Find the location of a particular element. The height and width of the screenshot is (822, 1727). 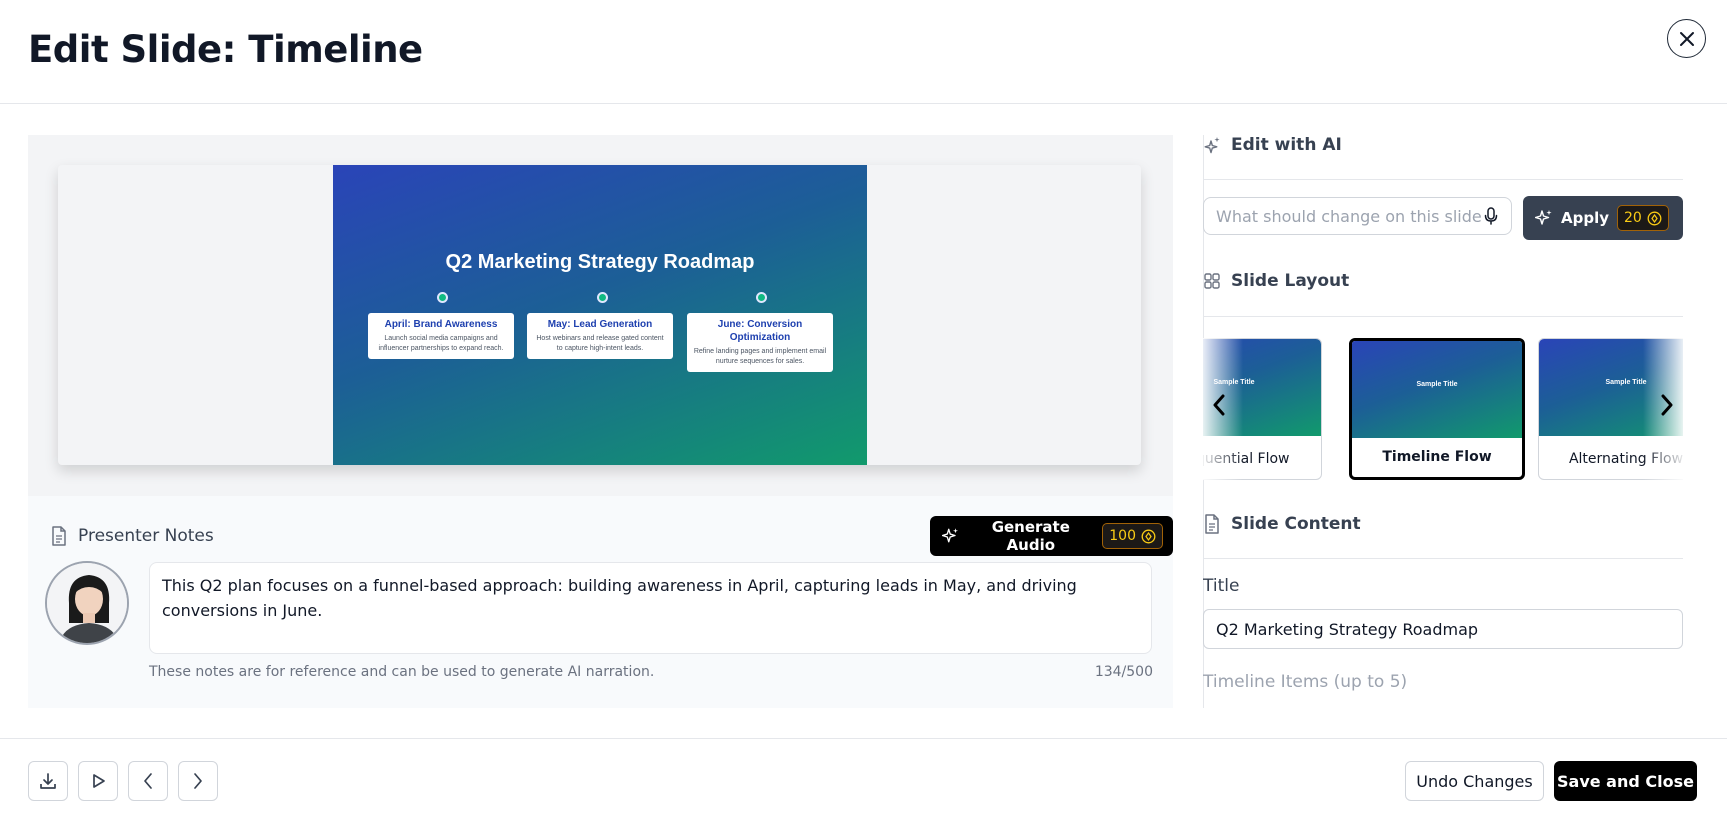

credit-cost: 100 is located at coordinates (1122, 536).